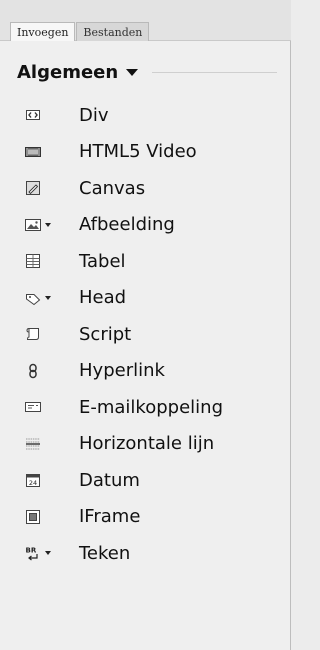 This screenshot has height=650, width=320. I want to click on item-iframe: IFrame, so click(145, 517).